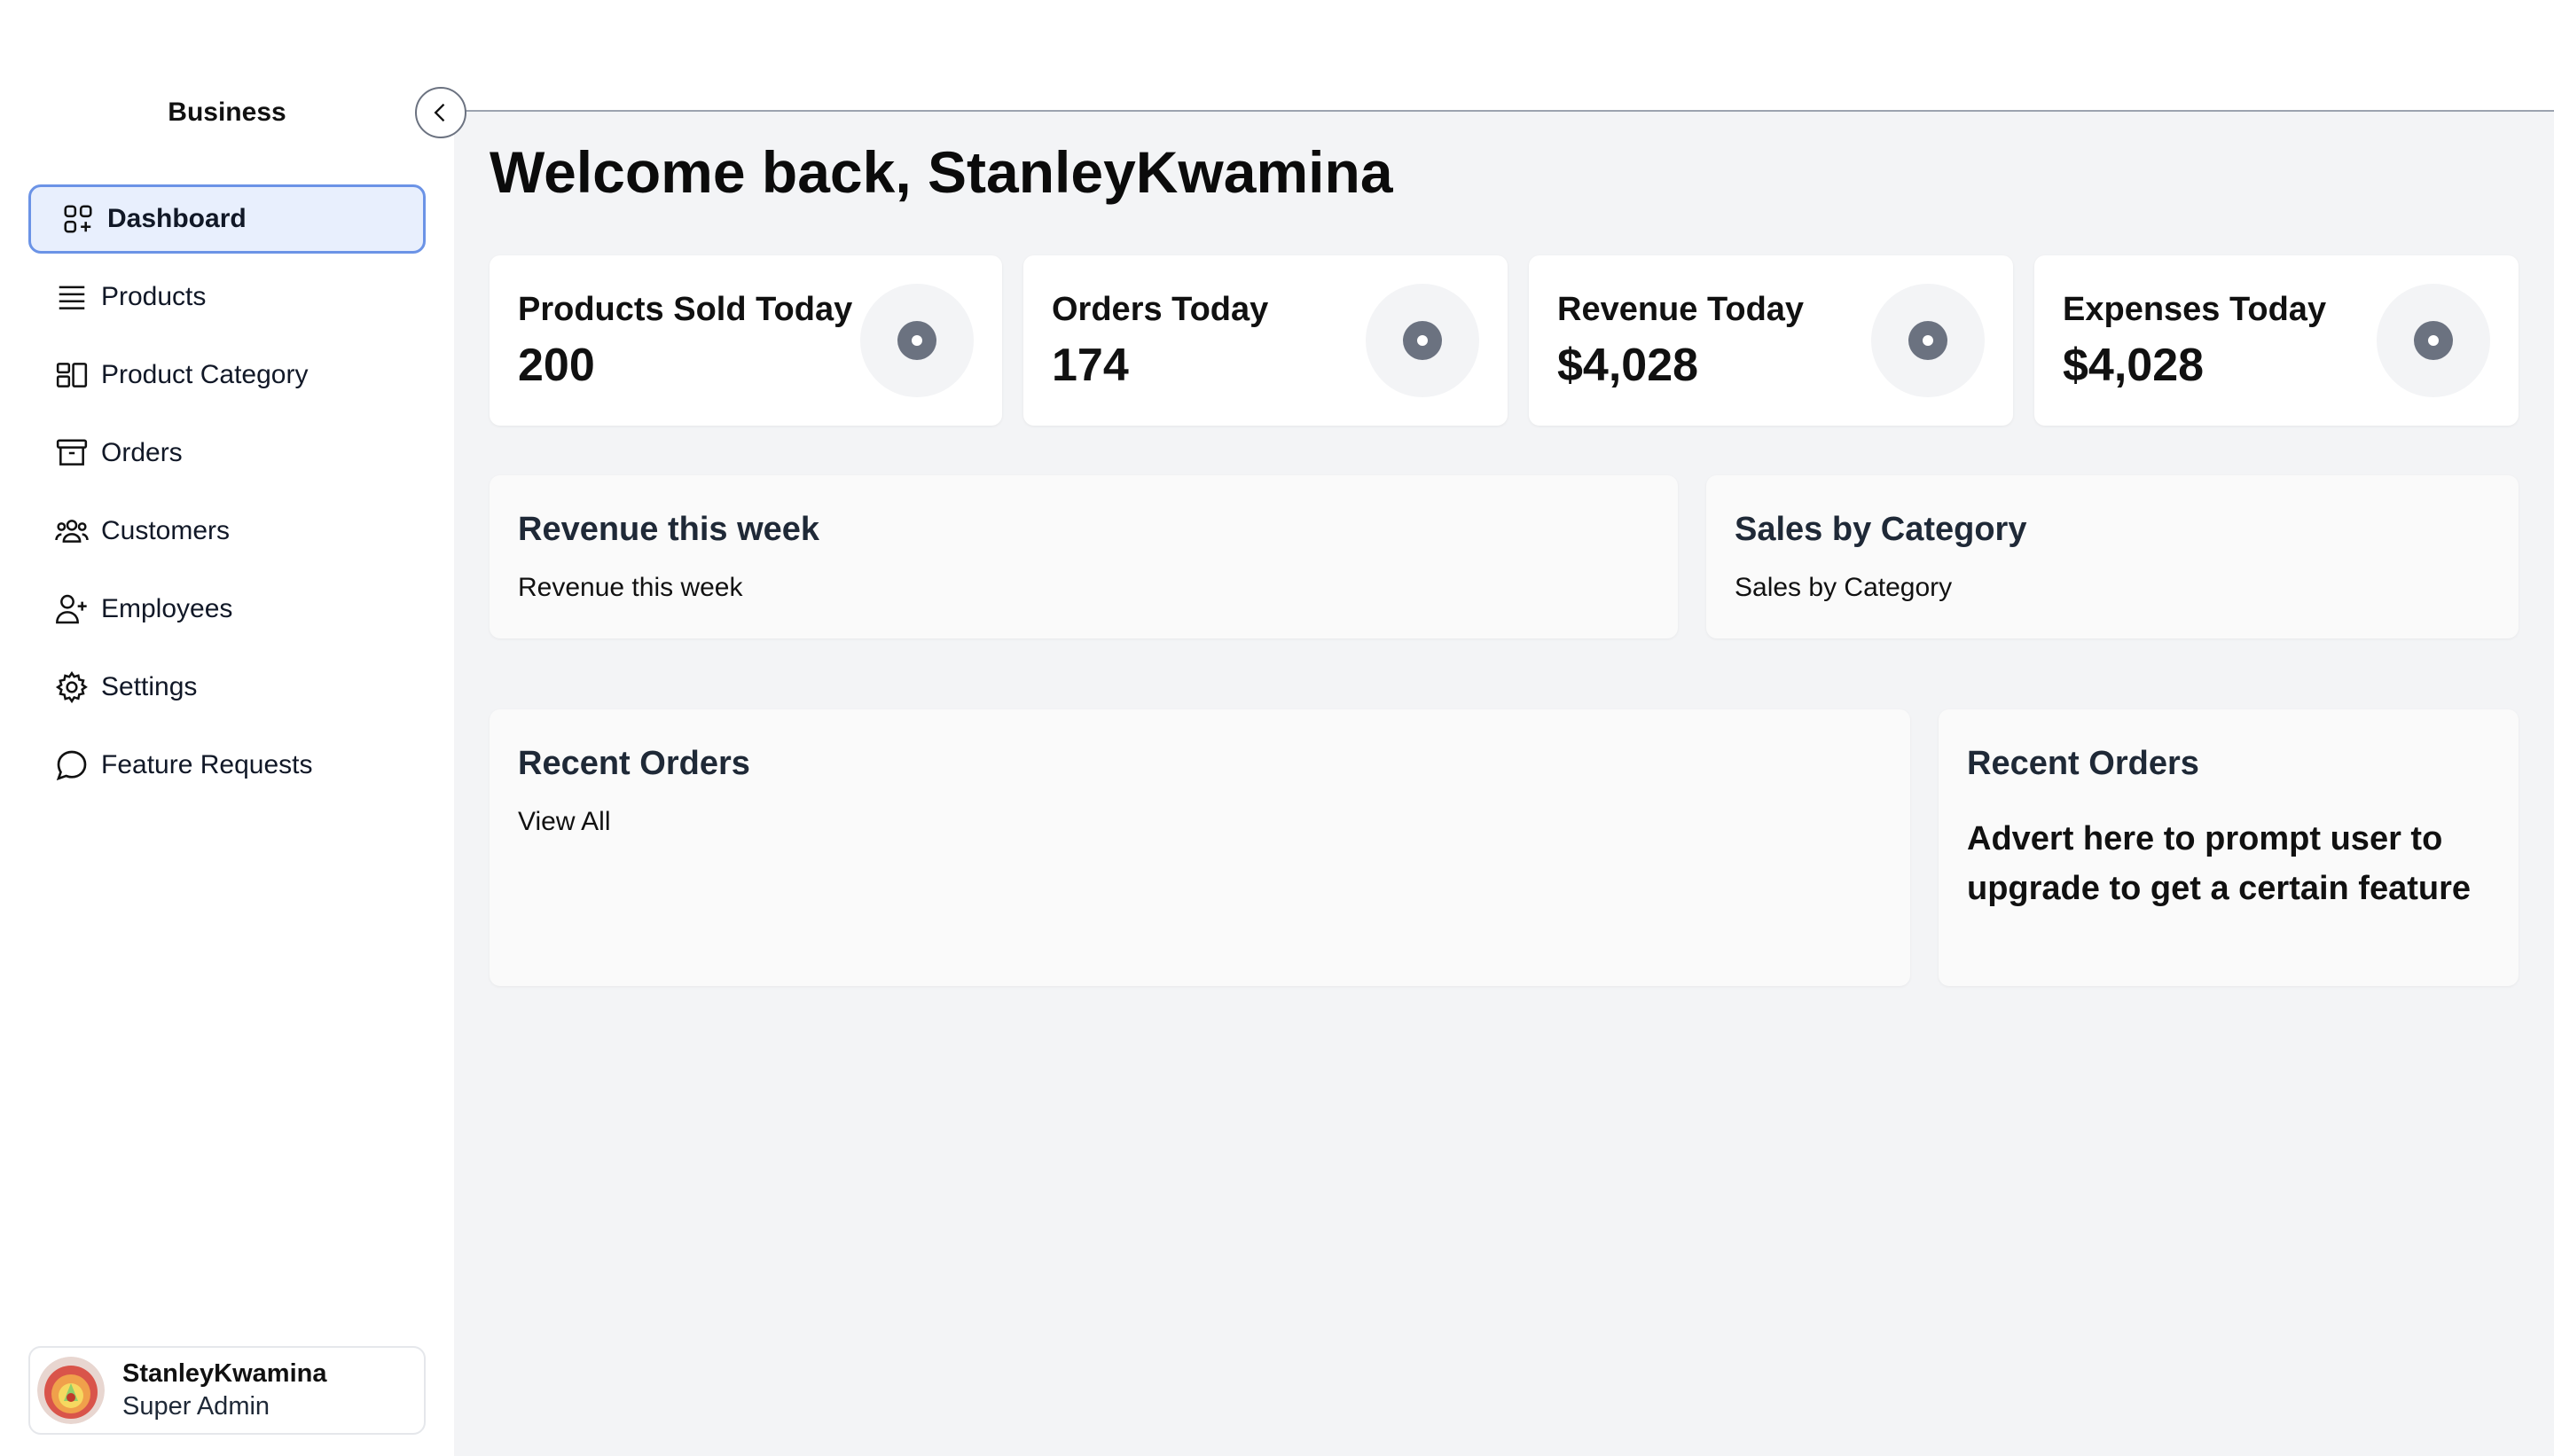  I want to click on gear-icon, so click(71, 687).